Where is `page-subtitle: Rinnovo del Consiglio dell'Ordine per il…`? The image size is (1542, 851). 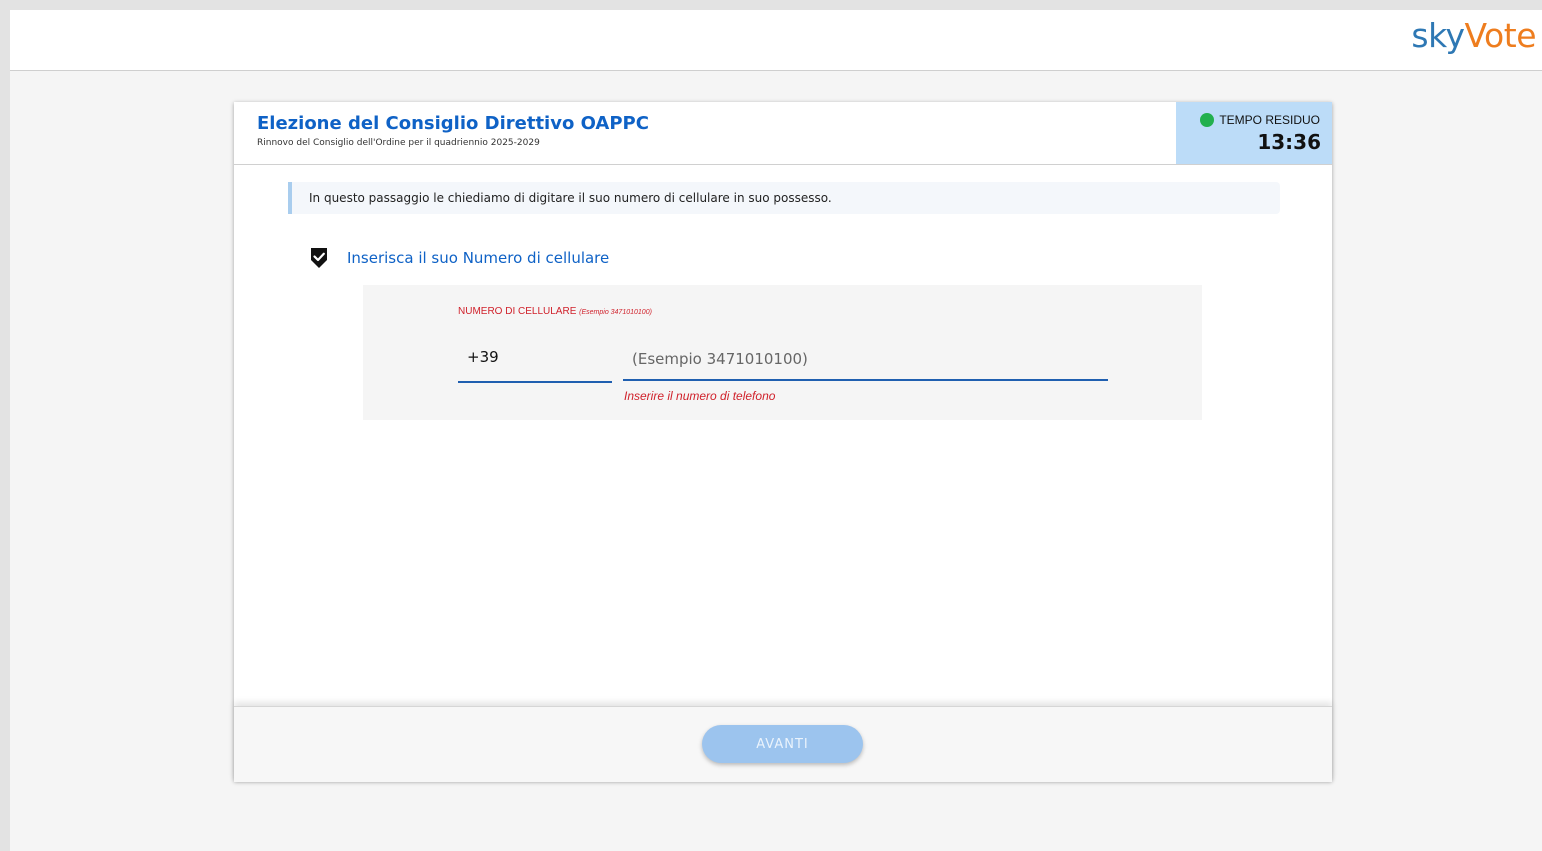 page-subtitle: Rinnovo del Consiglio dell'Ordine per il… is located at coordinates (398, 143).